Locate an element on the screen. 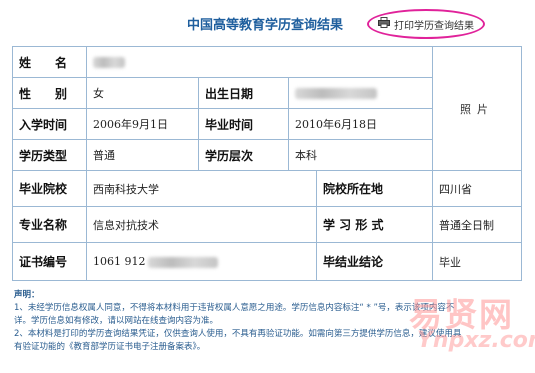 Image resolution: width=535 pixels, height=373 pixels. conclusion-value: 毕业 is located at coordinates (477, 261).